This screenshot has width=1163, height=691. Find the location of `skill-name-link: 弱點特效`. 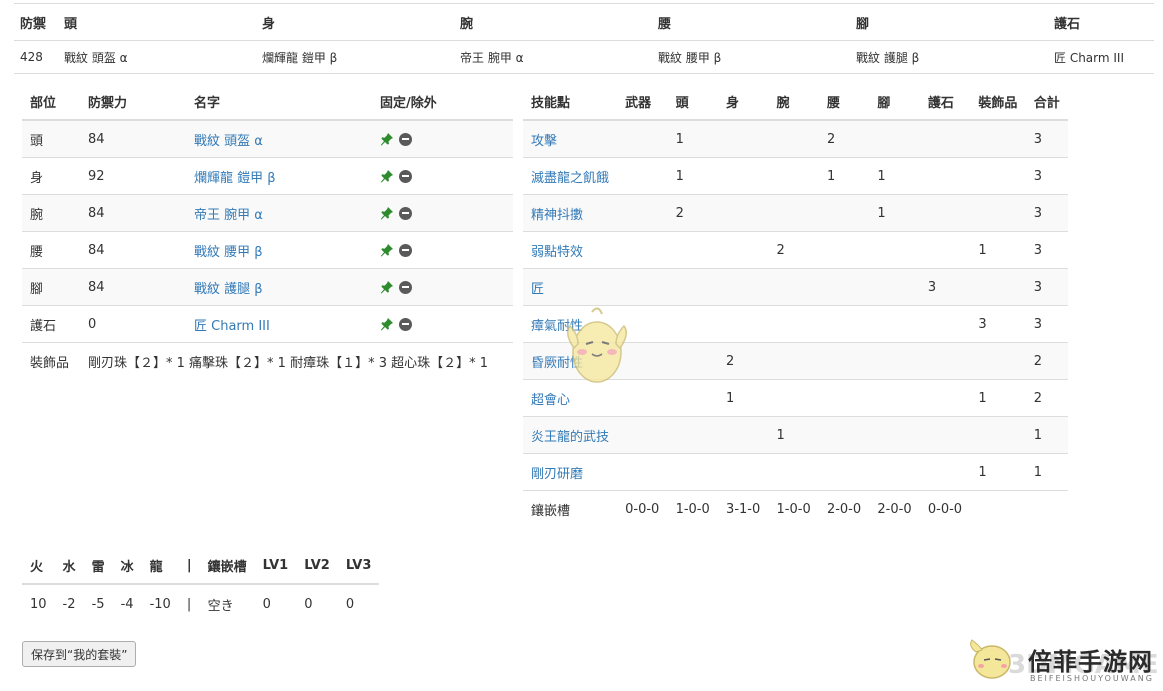

skill-name-link: 弱點特效 is located at coordinates (557, 252).